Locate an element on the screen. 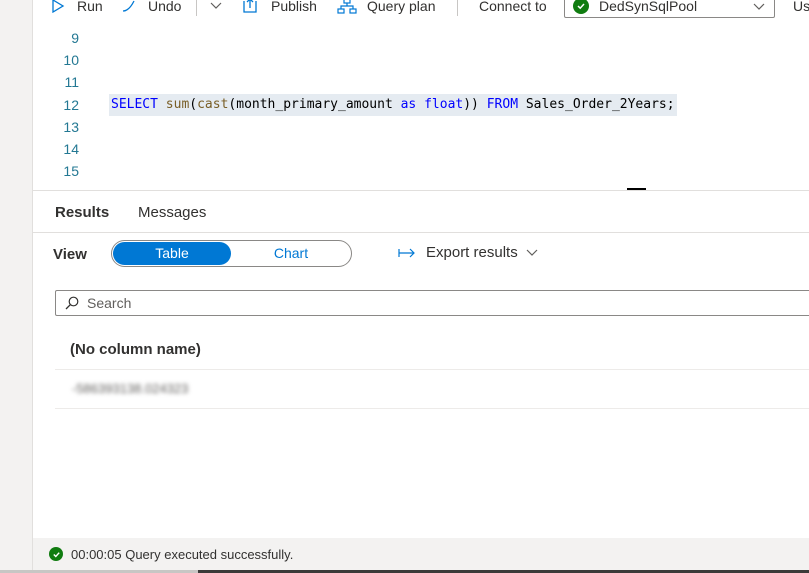  results-search-box is located at coordinates (432, 303).